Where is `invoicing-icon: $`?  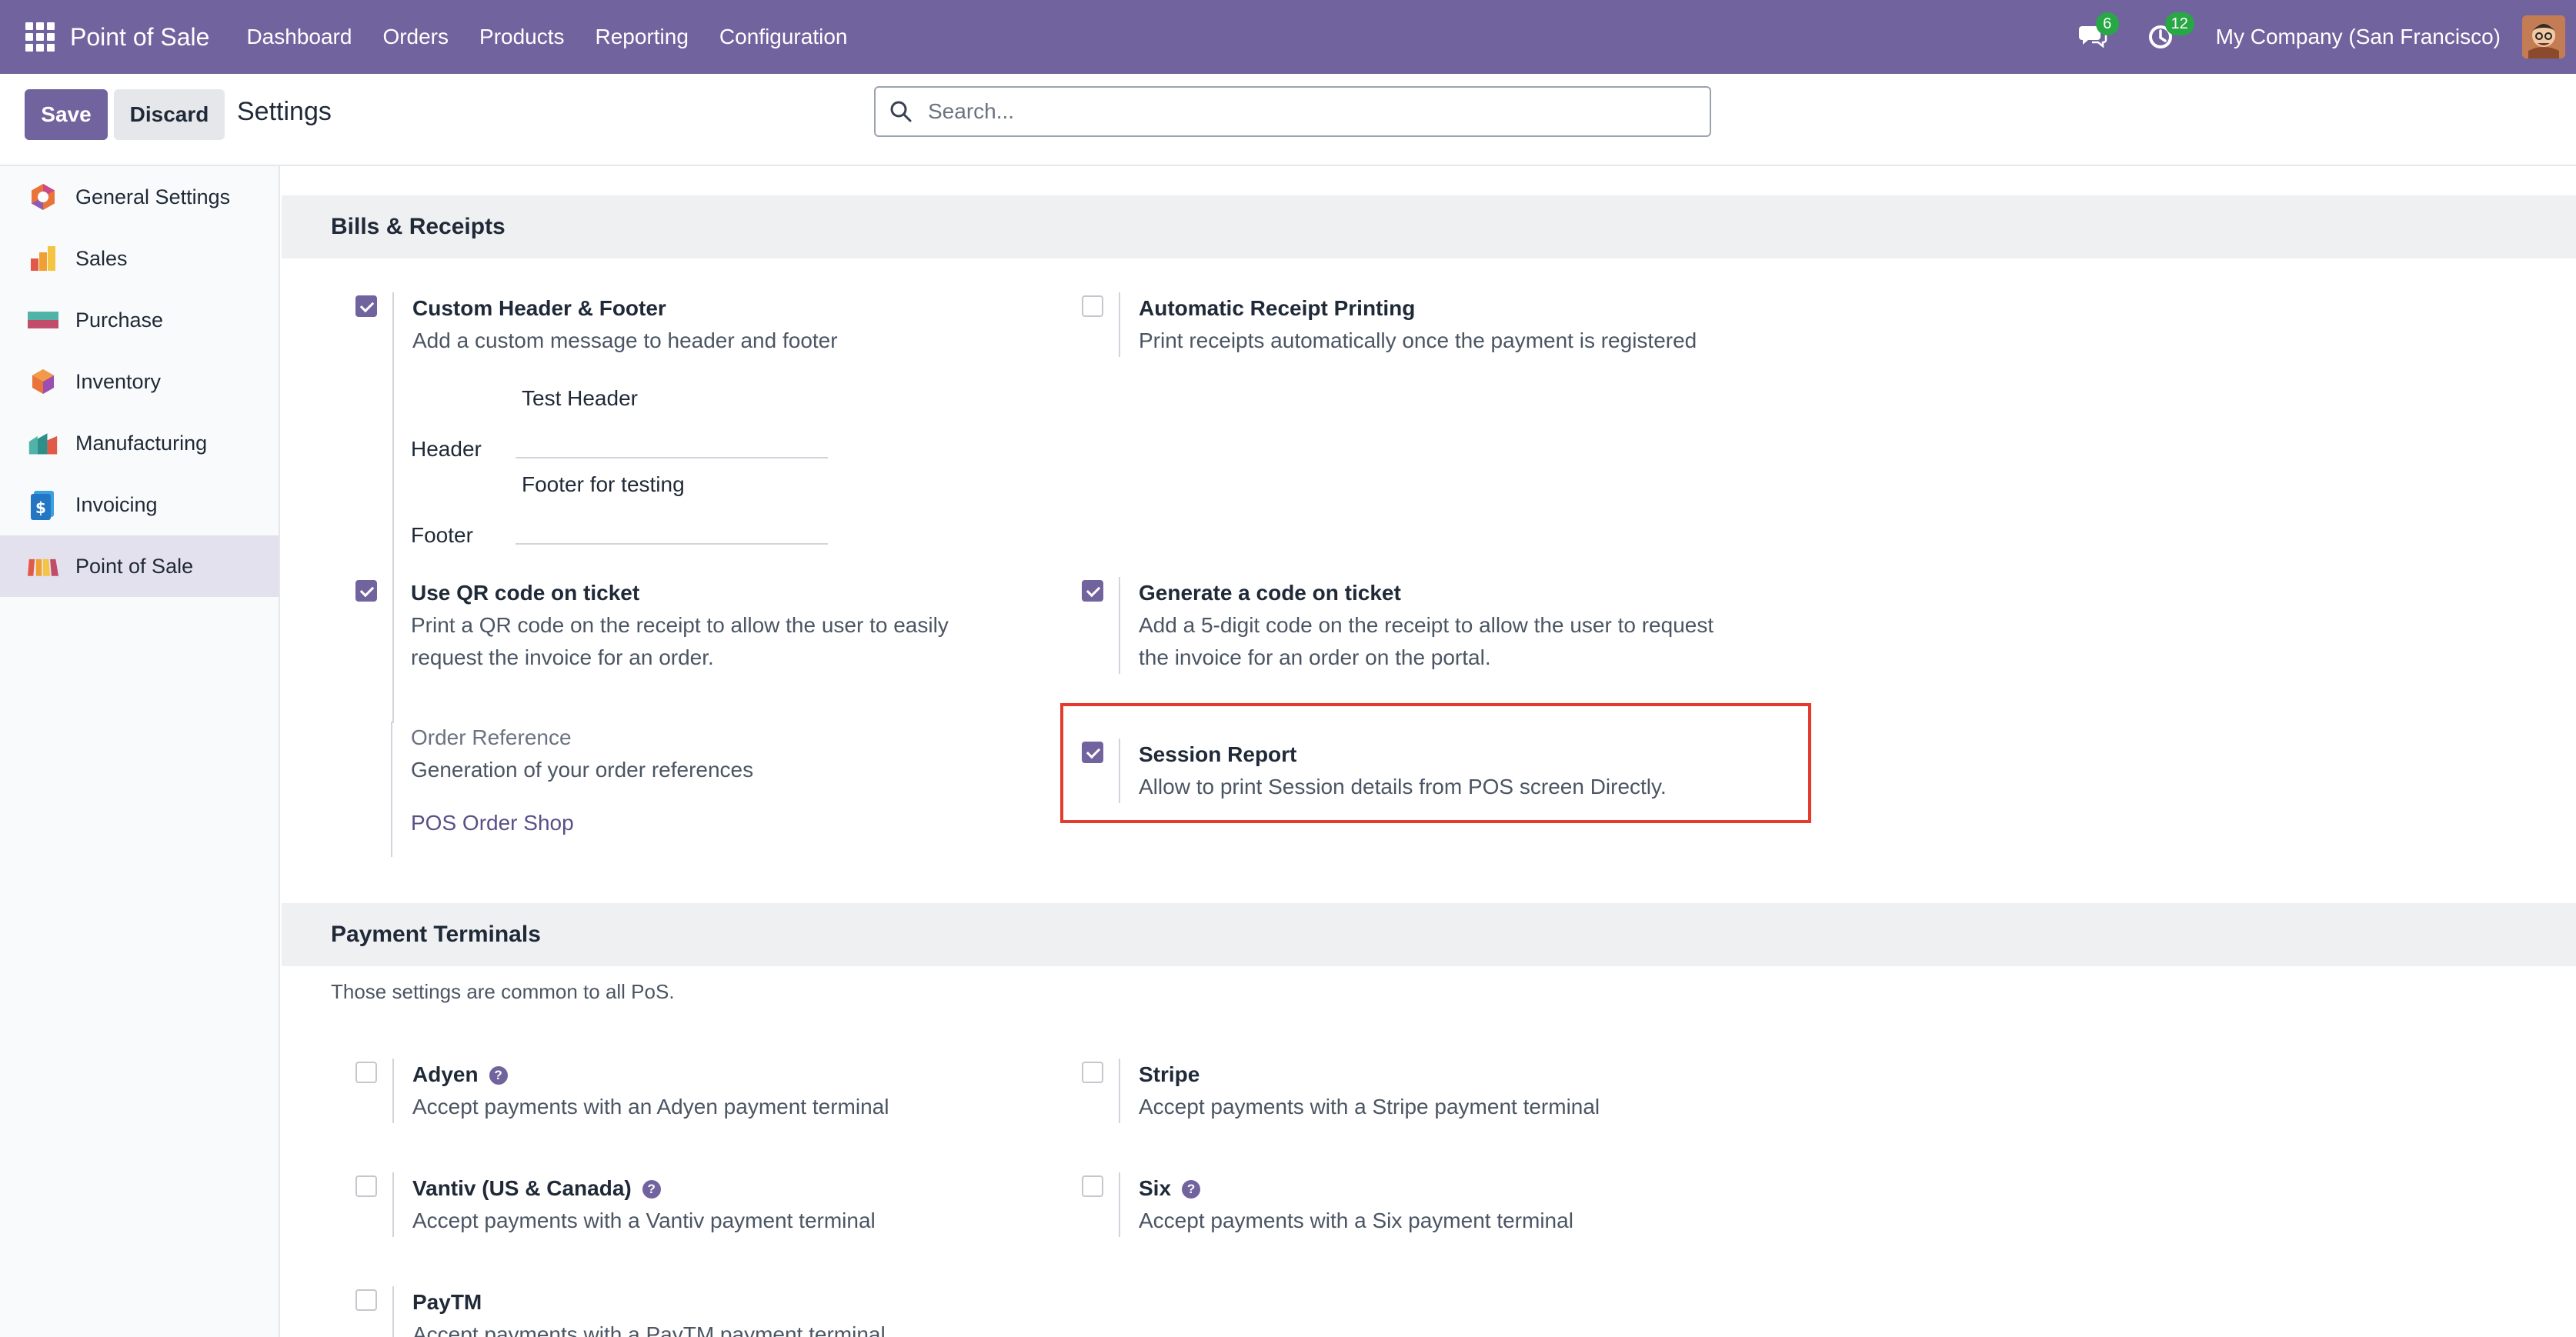 invoicing-icon: $ is located at coordinates (43, 505).